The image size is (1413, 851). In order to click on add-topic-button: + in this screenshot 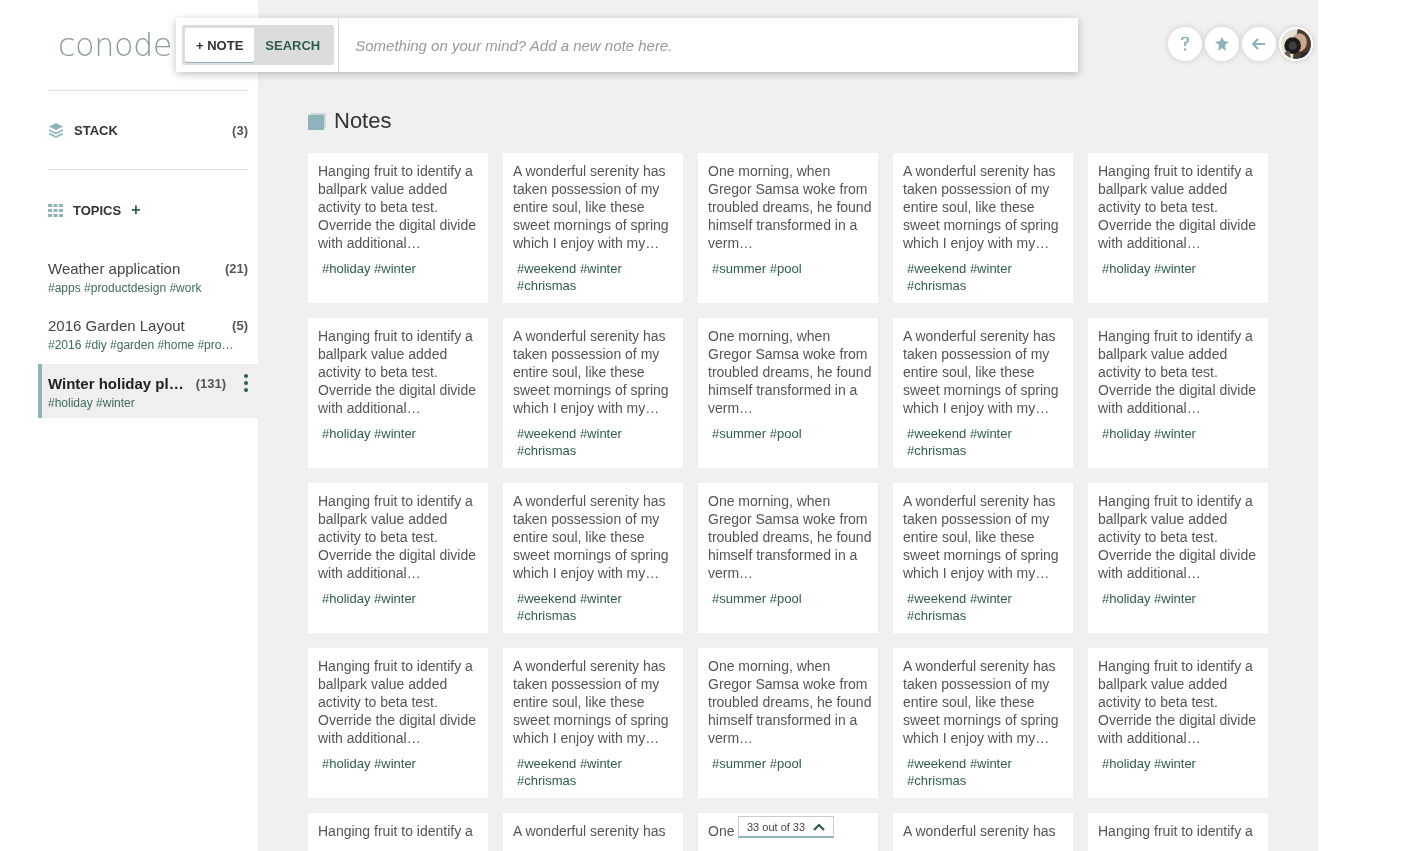, I will do `click(136, 210)`.